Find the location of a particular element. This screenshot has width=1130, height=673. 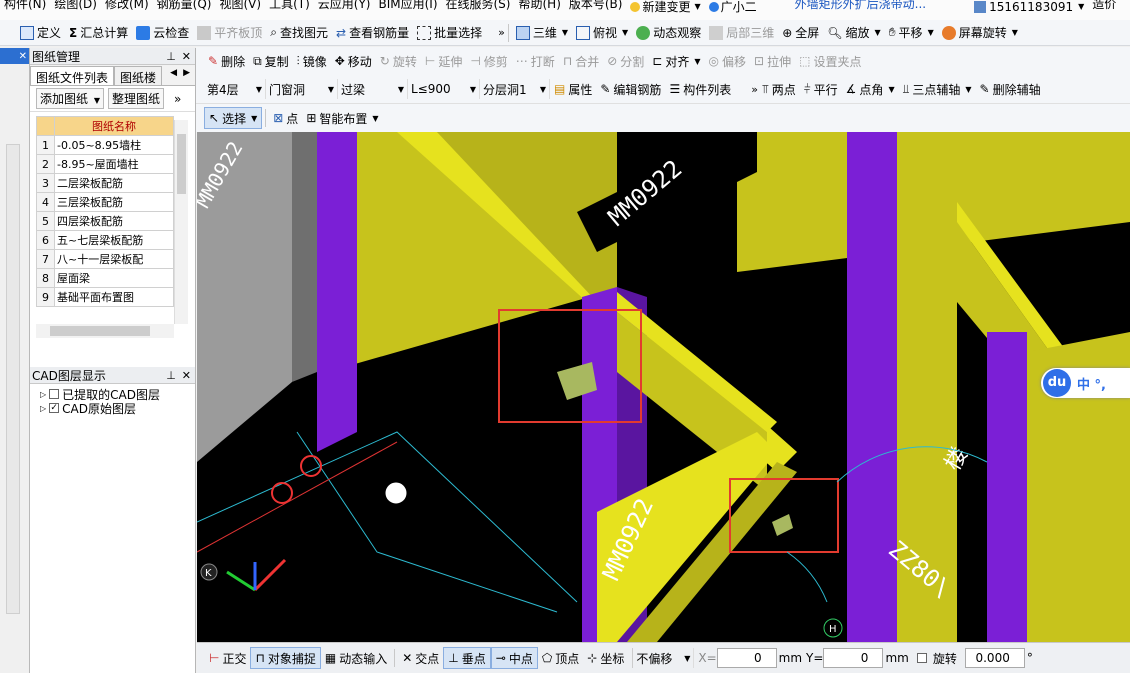

table-vertical-scrollbar is located at coordinates (181, 222).